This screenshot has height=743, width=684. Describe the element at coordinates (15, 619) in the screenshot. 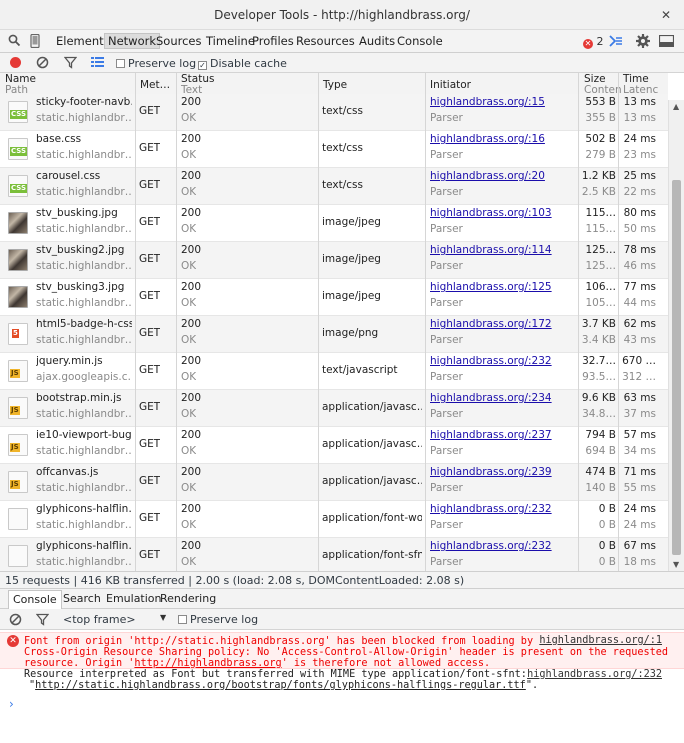

I see `clear-console-icon` at that location.